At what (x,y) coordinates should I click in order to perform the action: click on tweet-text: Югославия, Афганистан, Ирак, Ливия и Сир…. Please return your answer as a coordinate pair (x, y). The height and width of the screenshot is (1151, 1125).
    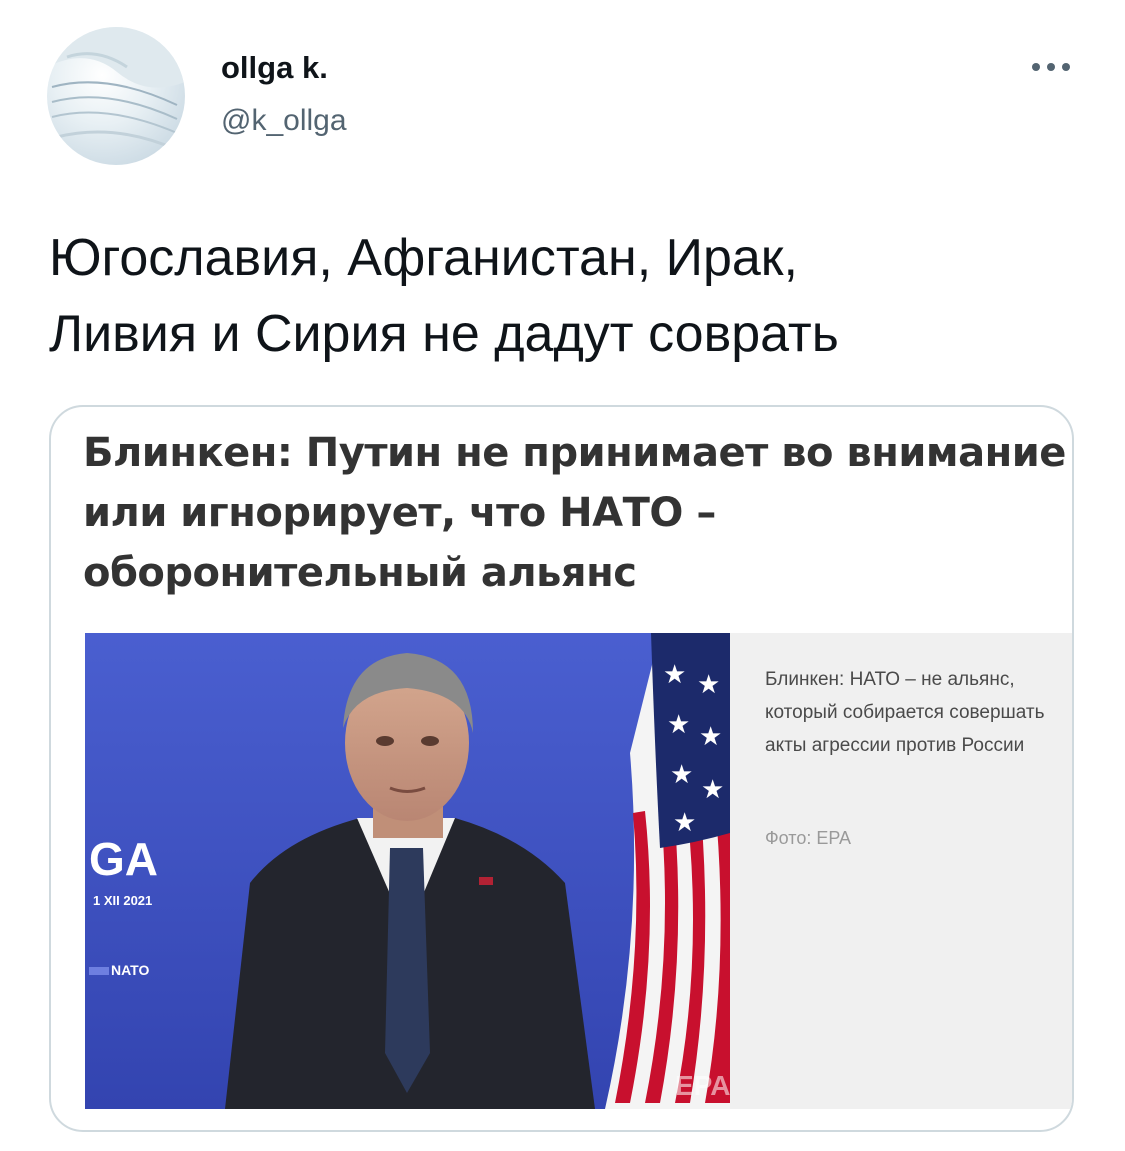
    Looking at the image, I should click on (444, 296).